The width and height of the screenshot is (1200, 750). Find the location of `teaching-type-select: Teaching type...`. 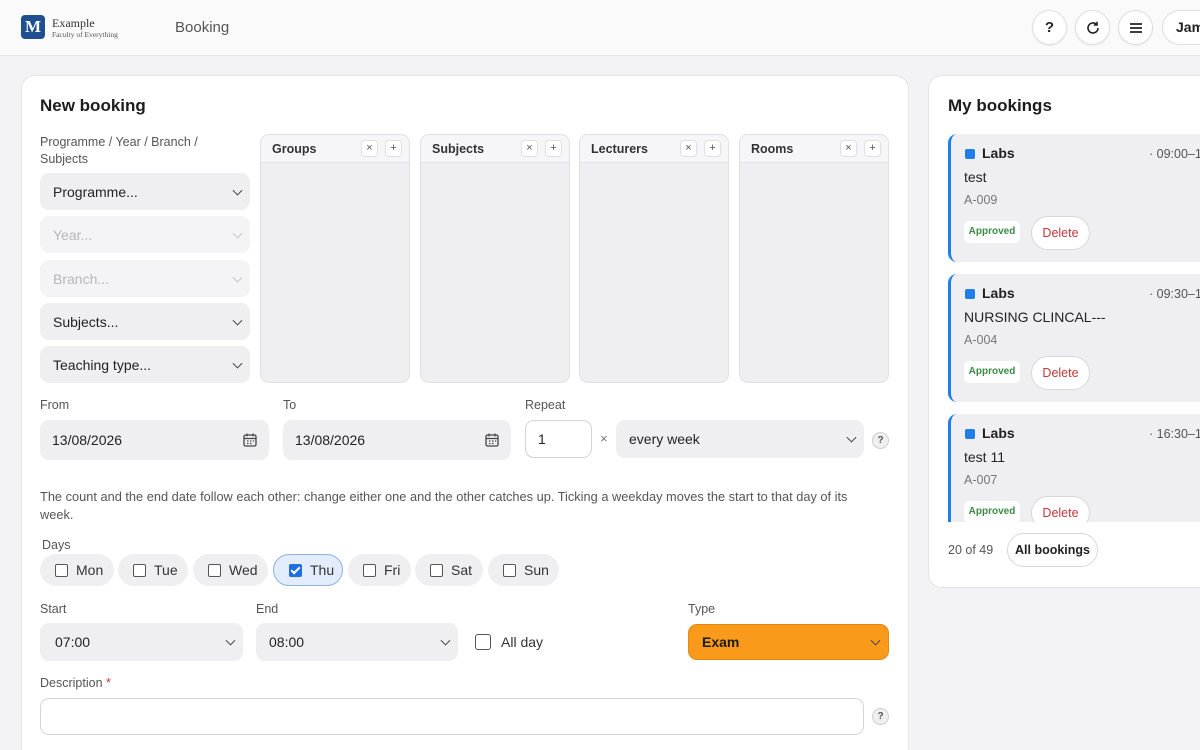

teaching-type-select: Teaching type... is located at coordinates (145, 364).